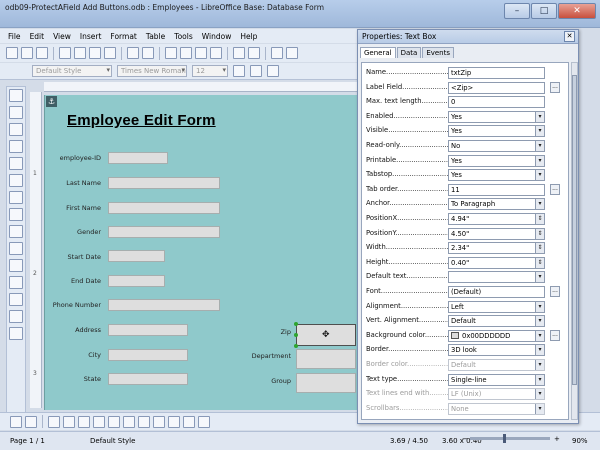 The height and width of the screenshot is (450, 600). I want to click on label-gender: Gender, so click(73, 232).